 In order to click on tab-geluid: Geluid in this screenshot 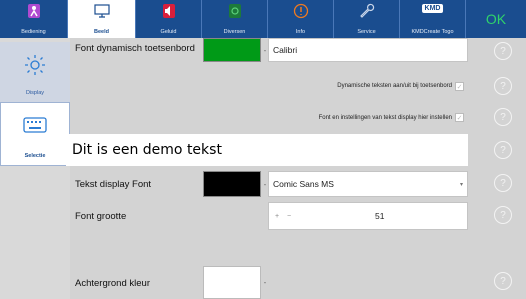, I will do `click(169, 19)`.